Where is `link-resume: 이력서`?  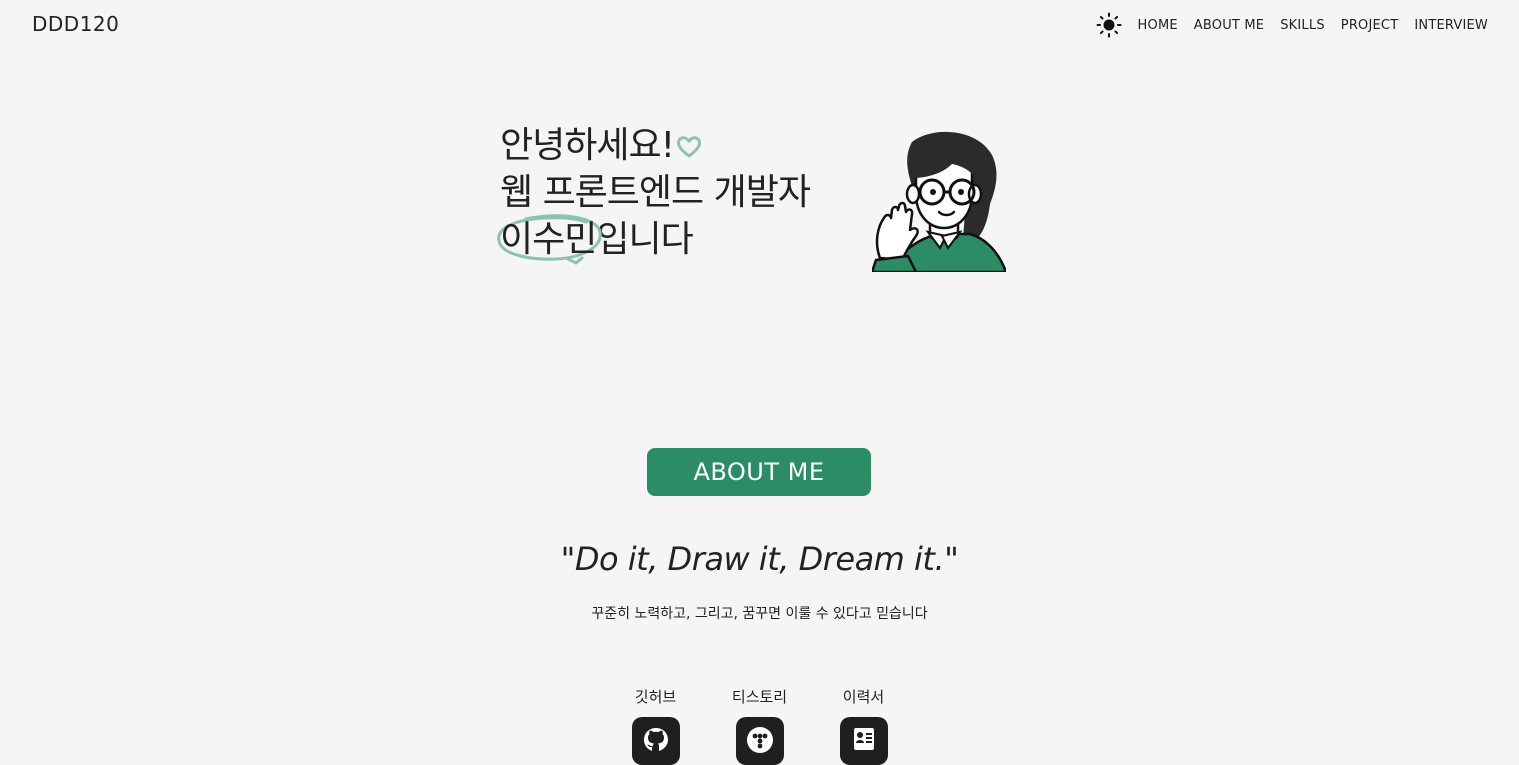
link-resume: 이력서 is located at coordinates (864, 725).